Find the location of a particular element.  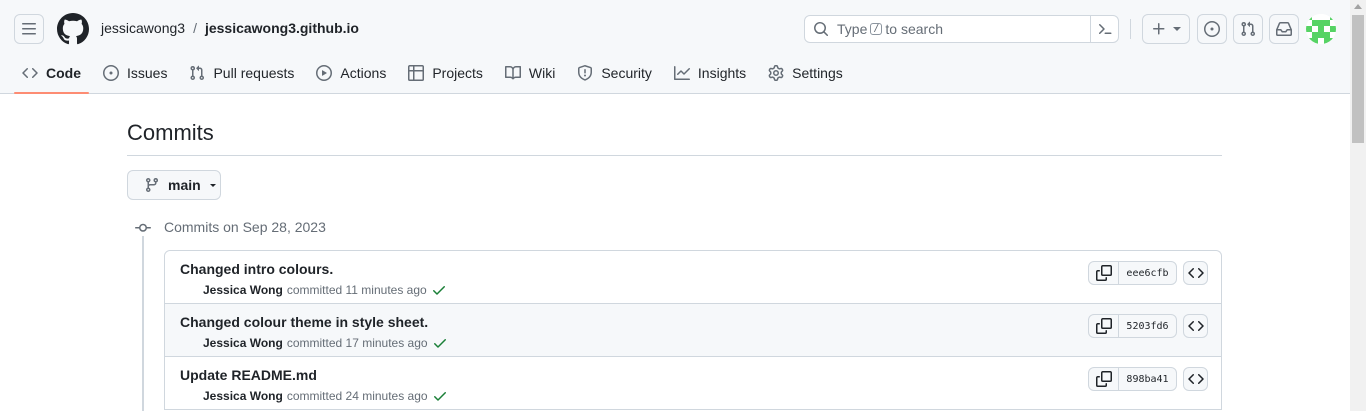

commit-sha-link: eee6cfb is located at coordinates (1147, 273).